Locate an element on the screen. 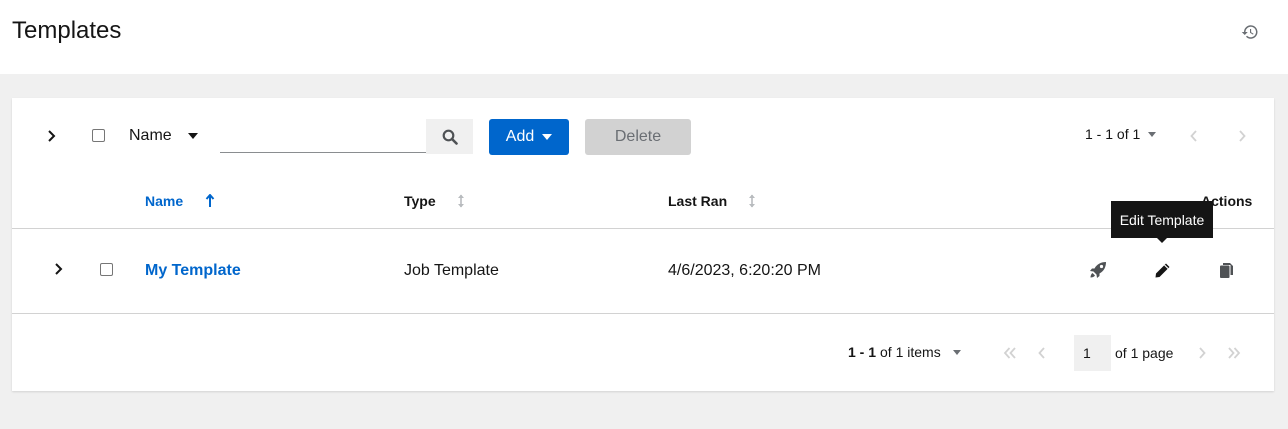 The image size is (1288, 429). select-all-checkbox is located at coordinates (98, 135).